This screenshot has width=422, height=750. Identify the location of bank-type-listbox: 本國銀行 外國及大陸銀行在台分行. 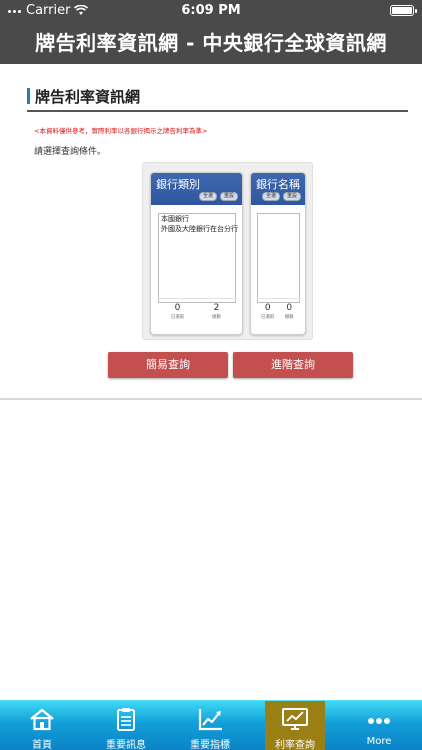
(198, 258).